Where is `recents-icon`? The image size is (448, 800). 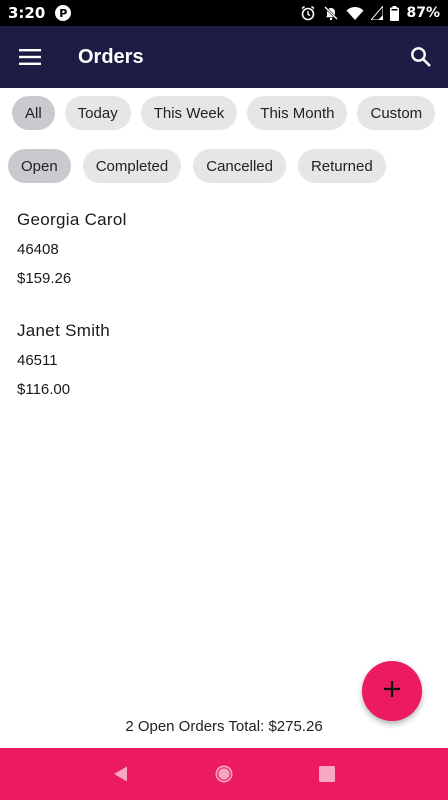 recents-icon is located at coordinates (327, 774).